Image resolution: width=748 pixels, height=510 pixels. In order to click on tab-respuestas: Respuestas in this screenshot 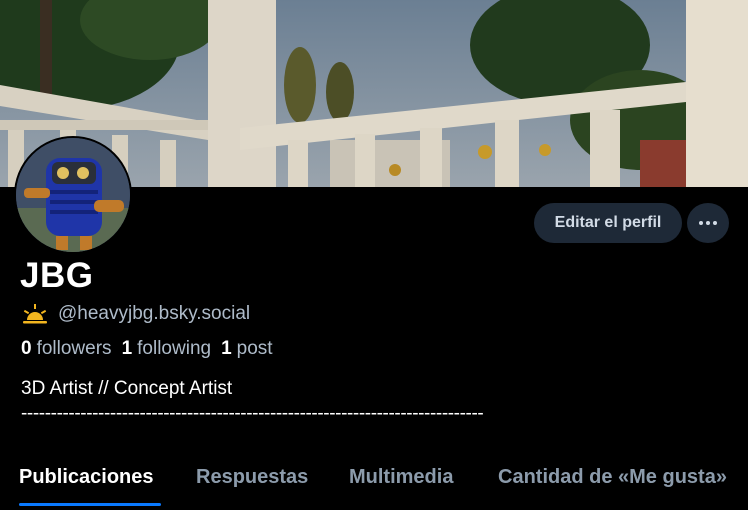, I will do `click(252, 477)`.